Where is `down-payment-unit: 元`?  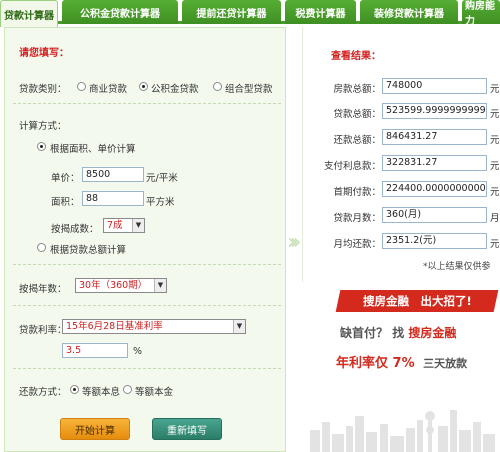 down-payment-unit: 元 is located at coordinates (495, 192).